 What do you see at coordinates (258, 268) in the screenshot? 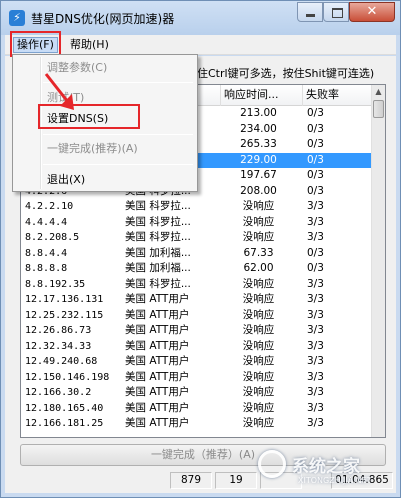
I see `row-response-time-cell: 62.00` at bounding box center [258, 268].